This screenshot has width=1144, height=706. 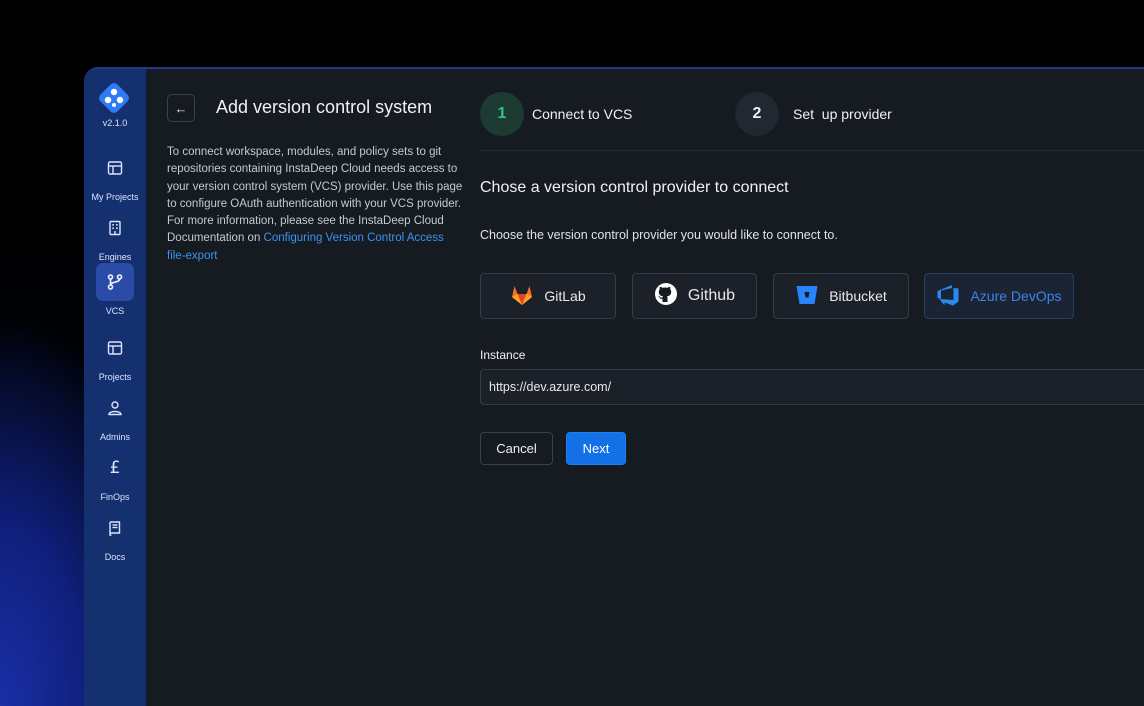 I want to click on provider-label: Bitbucket, so click(x=858, y=296).